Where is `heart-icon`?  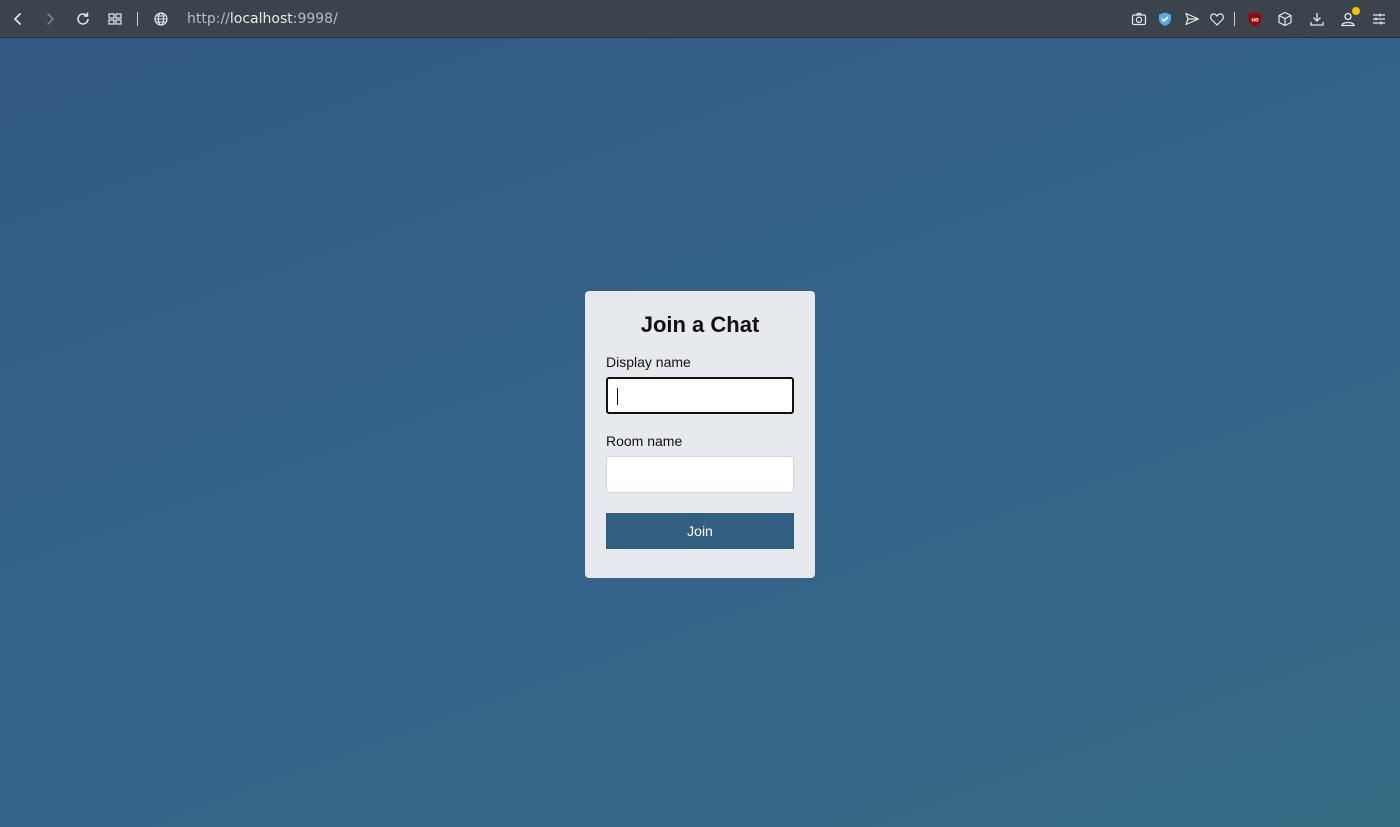 heart-icon is located at coordinates (1217, 19).